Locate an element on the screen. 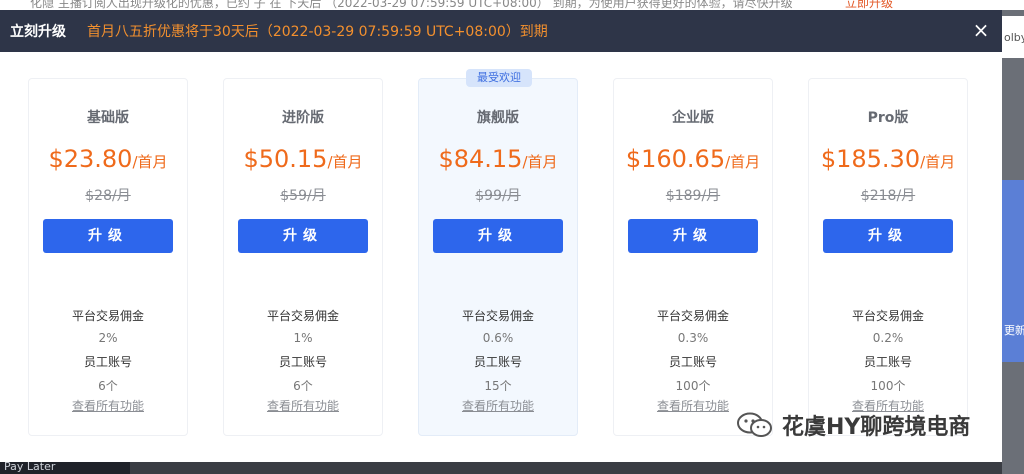 This screenshot has width=1024, height=474. background-right-link: 更新 is located at coordinates (1014, 330).